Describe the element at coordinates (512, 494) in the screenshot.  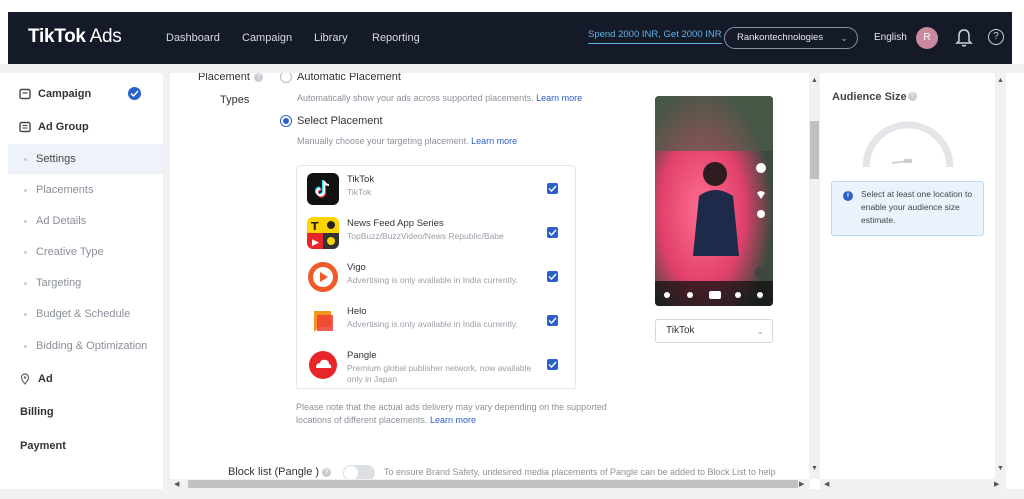
I see `backdrop-bottom` at that location.